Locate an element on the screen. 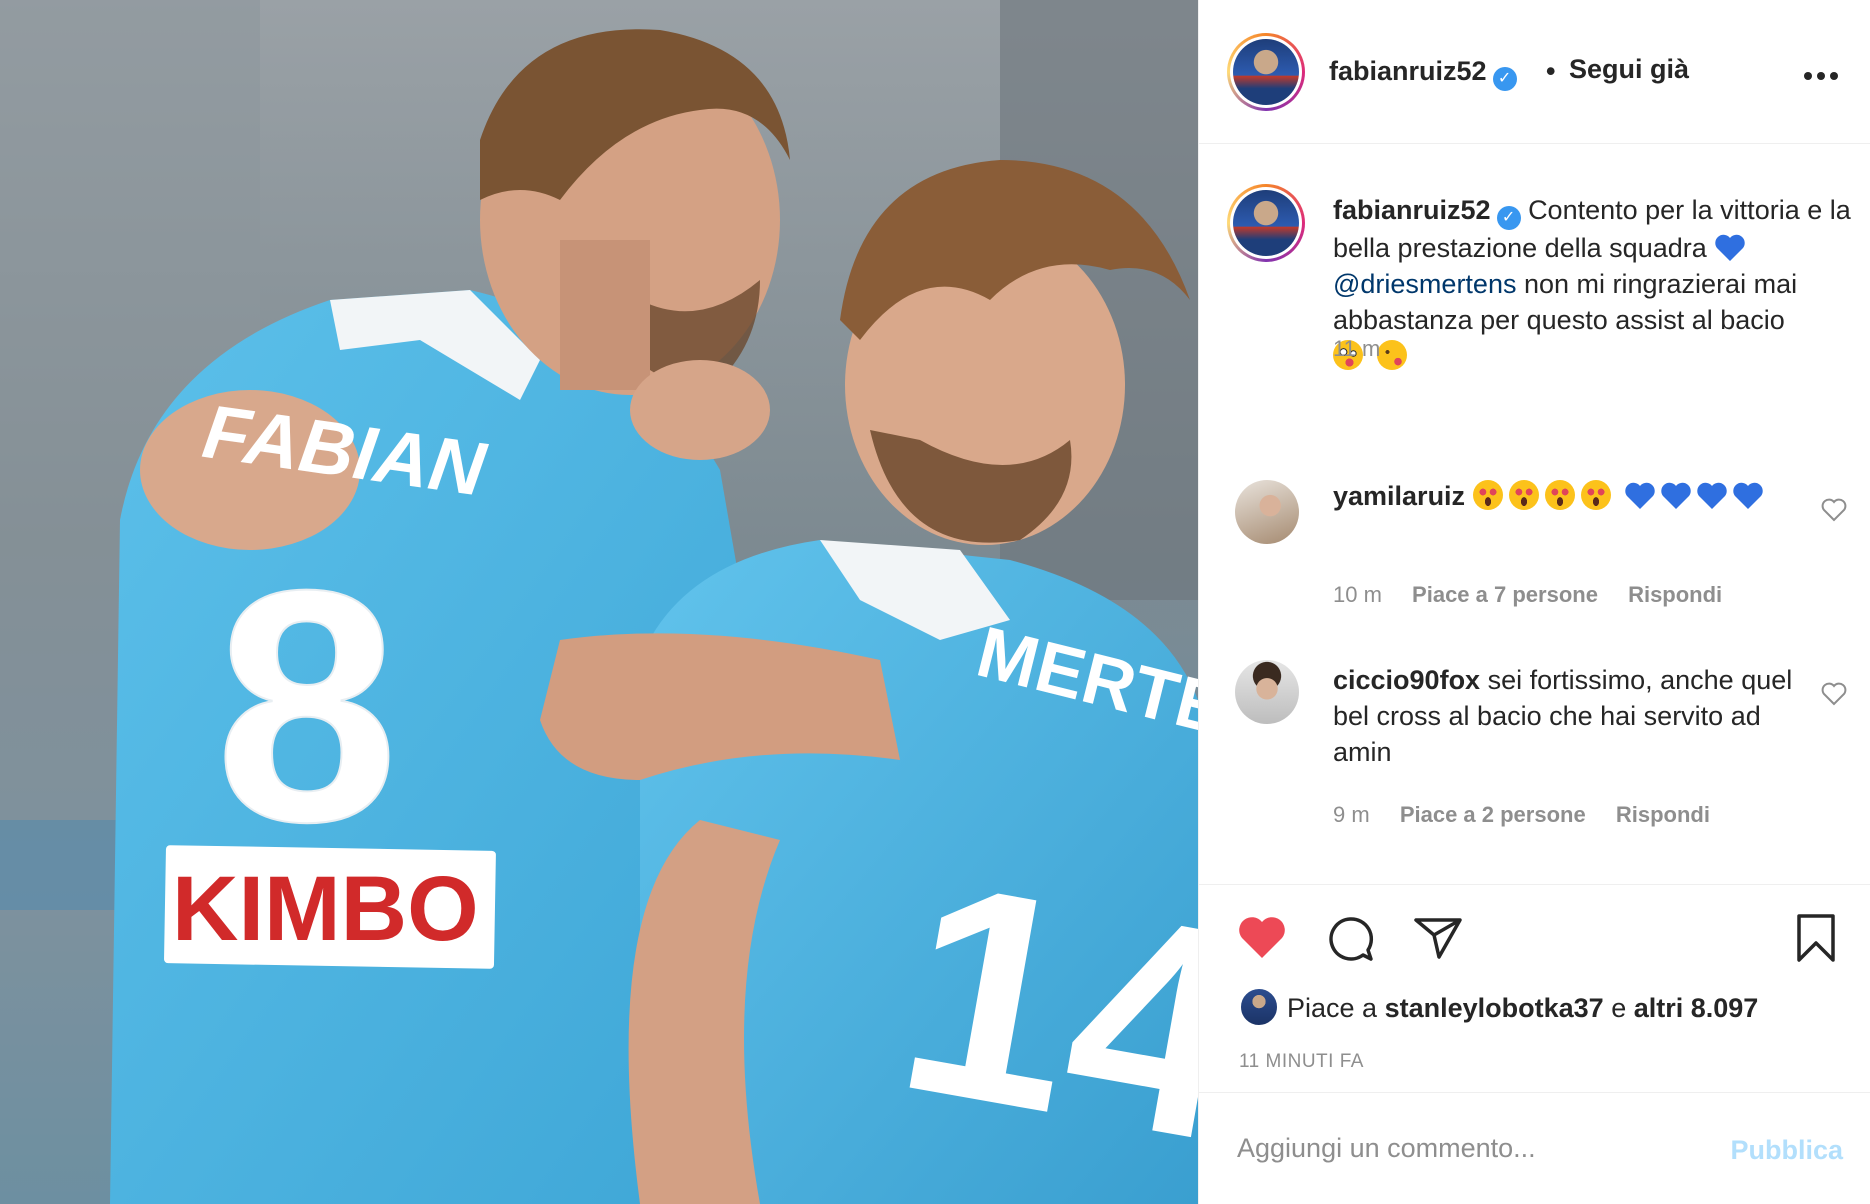 This screenshot has width=1870, height=1204. liker-avatar is located at coordinates (1259, 1007).